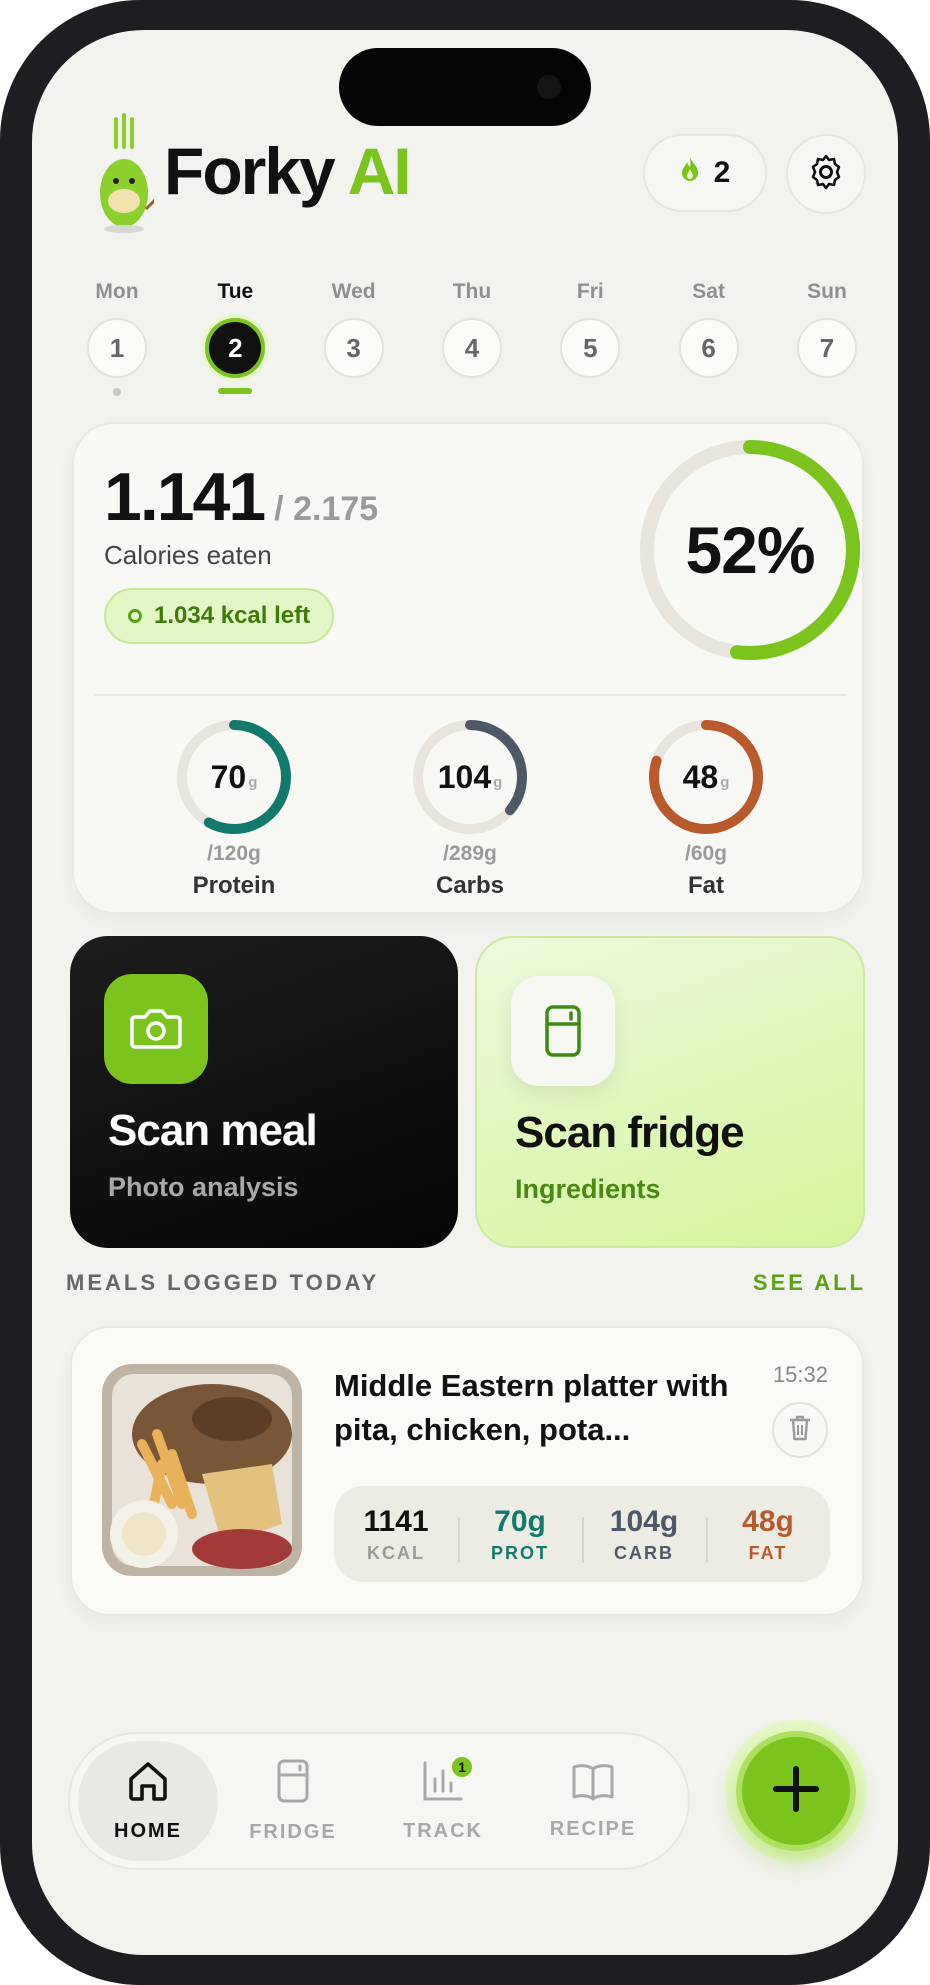 The width and height of the screenshot is (930, 1985). Describe the element at coordinates (800, 1374) in the screenshot. I see `meal-time: 15:32` at that location.